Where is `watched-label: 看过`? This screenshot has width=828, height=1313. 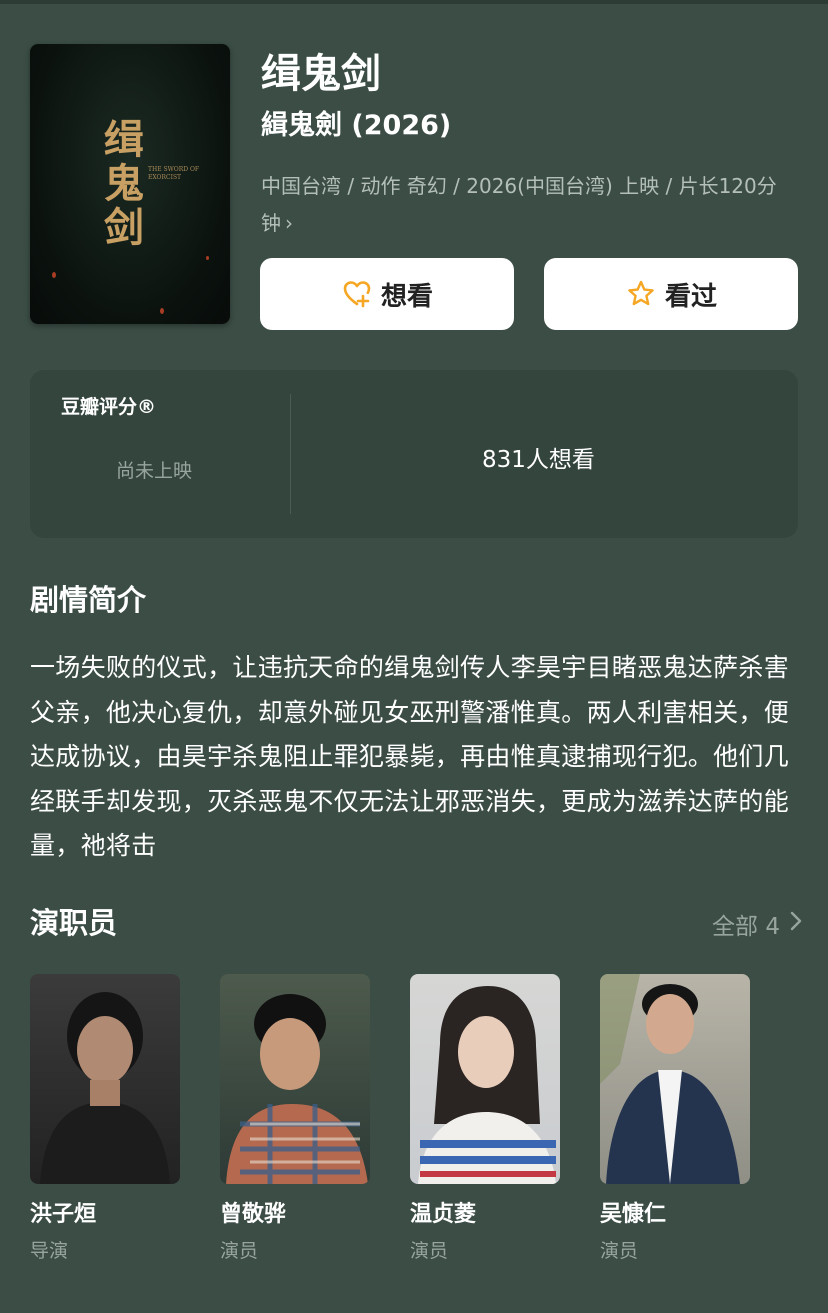
watched-label: 看过 is located at coordinates (690, 296).